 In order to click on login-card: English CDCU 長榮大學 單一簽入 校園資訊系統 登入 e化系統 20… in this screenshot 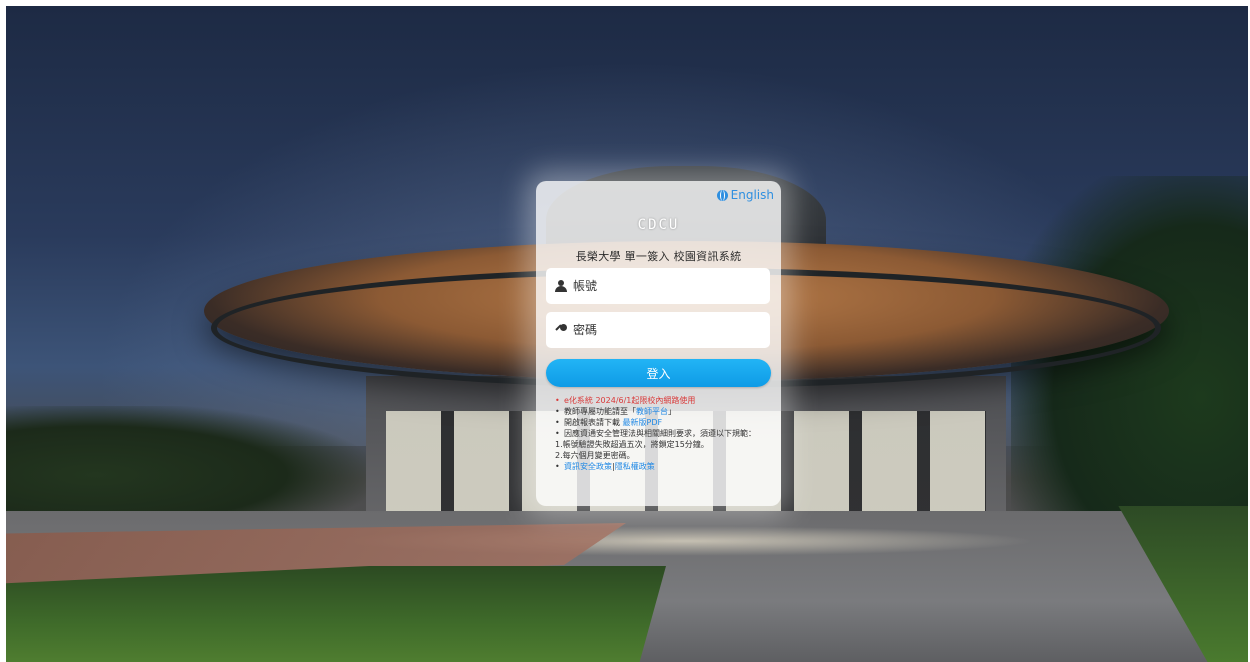, I will do `click(658, 343)`.